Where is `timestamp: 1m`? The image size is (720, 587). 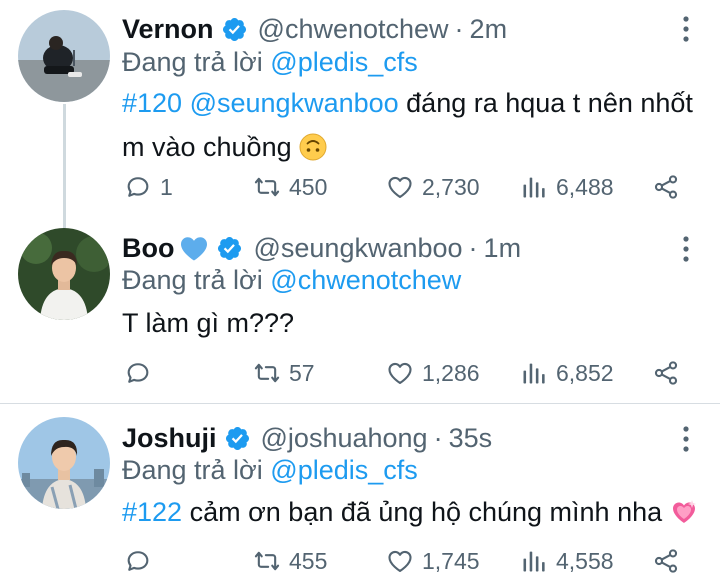 timestamp: 1m is located at coordinates (503, 248).